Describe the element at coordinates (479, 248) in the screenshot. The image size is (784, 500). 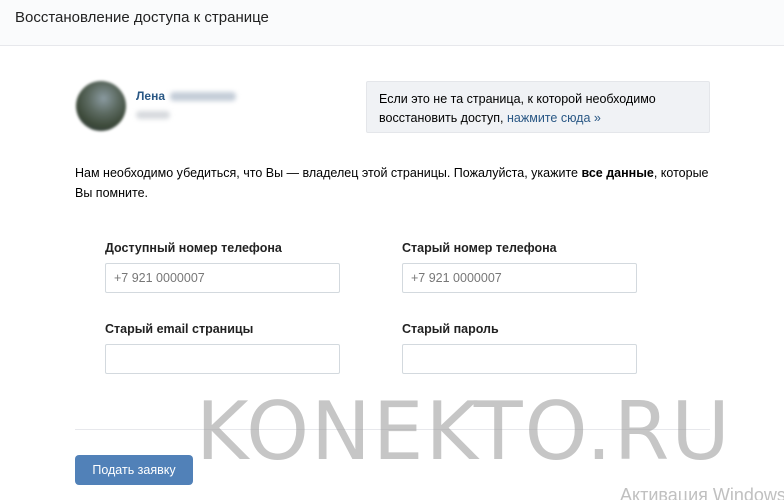
I see `old-phone-label: Старый номер телефона` at that location.